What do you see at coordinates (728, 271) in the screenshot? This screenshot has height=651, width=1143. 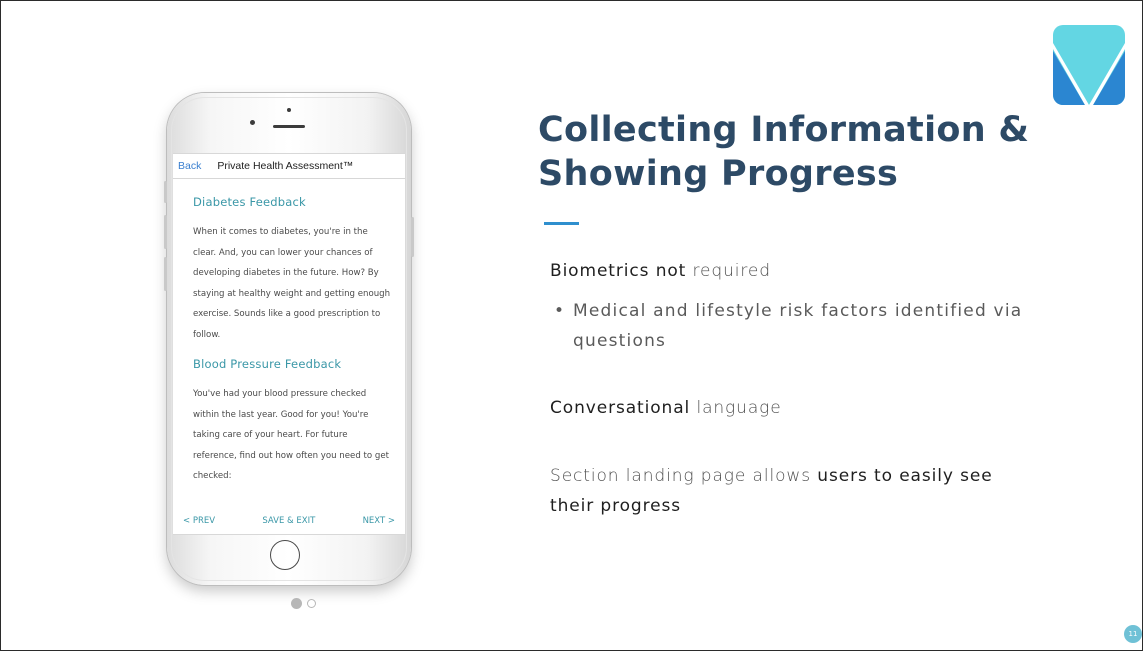 I see `point-biometrics-rest: required` at bounding box center [728, 271].